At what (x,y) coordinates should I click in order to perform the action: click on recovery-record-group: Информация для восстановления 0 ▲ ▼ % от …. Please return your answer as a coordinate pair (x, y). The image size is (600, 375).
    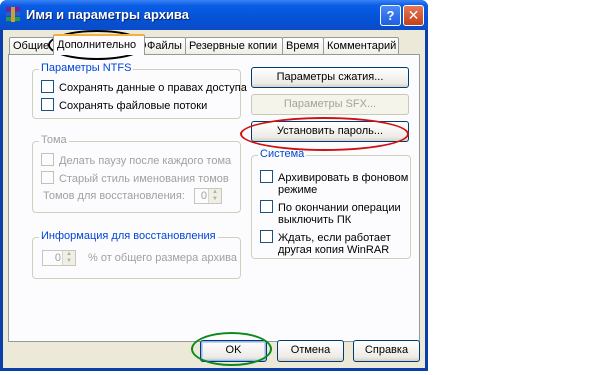
    Looking at the image, I should click on (136, 254).